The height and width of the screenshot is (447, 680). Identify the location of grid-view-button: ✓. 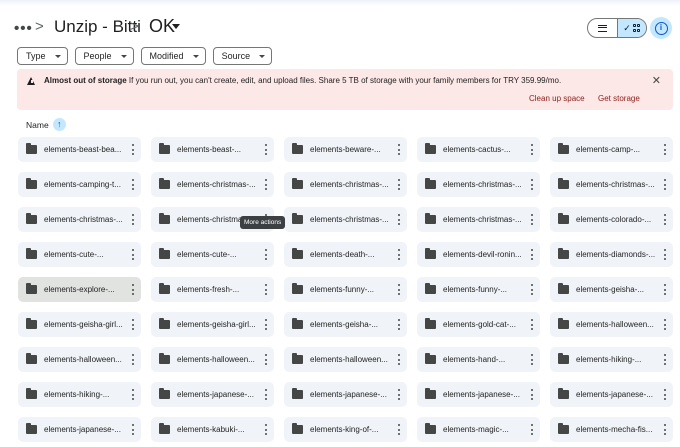
(631, 28).